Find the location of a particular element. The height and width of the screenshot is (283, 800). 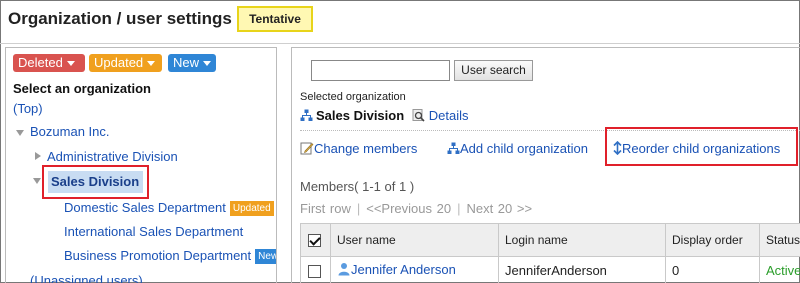

reorder-child-organizations-link: Reorder child organizations is located at coordinates (697, 149).